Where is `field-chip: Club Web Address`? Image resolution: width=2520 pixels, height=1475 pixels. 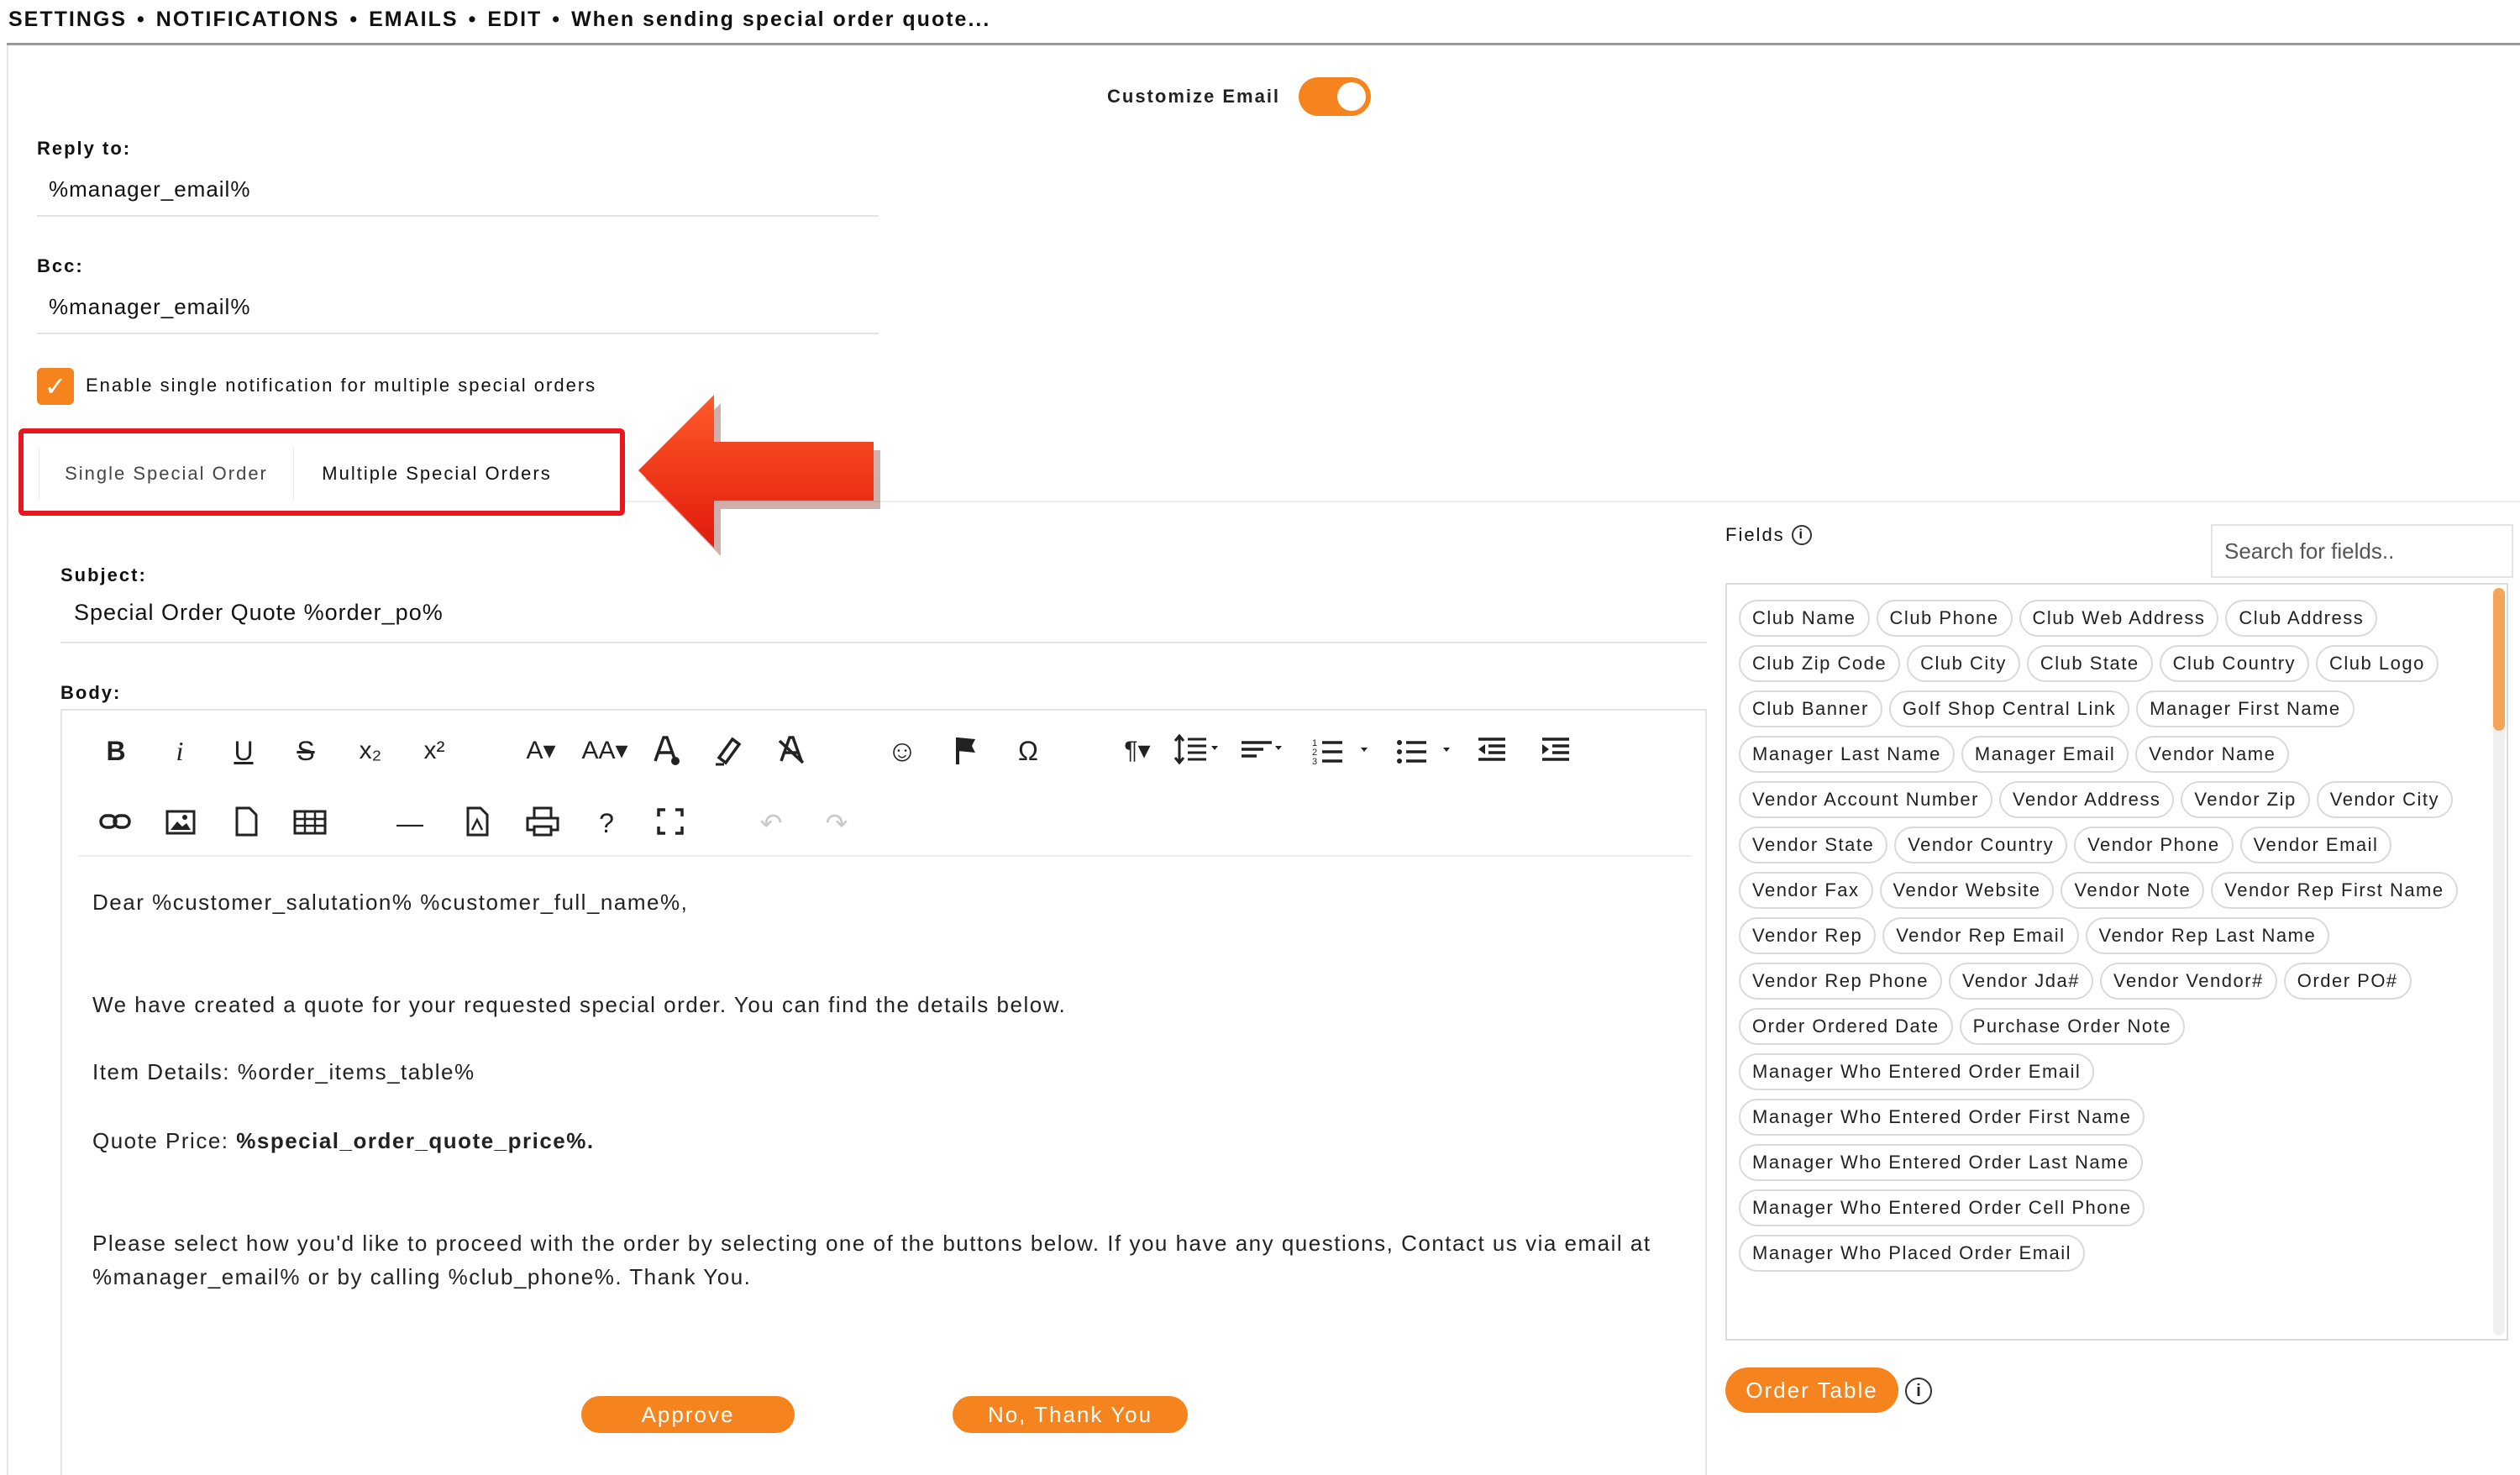 field-chip: Club Web Address is located at coordinates (2119, 618).